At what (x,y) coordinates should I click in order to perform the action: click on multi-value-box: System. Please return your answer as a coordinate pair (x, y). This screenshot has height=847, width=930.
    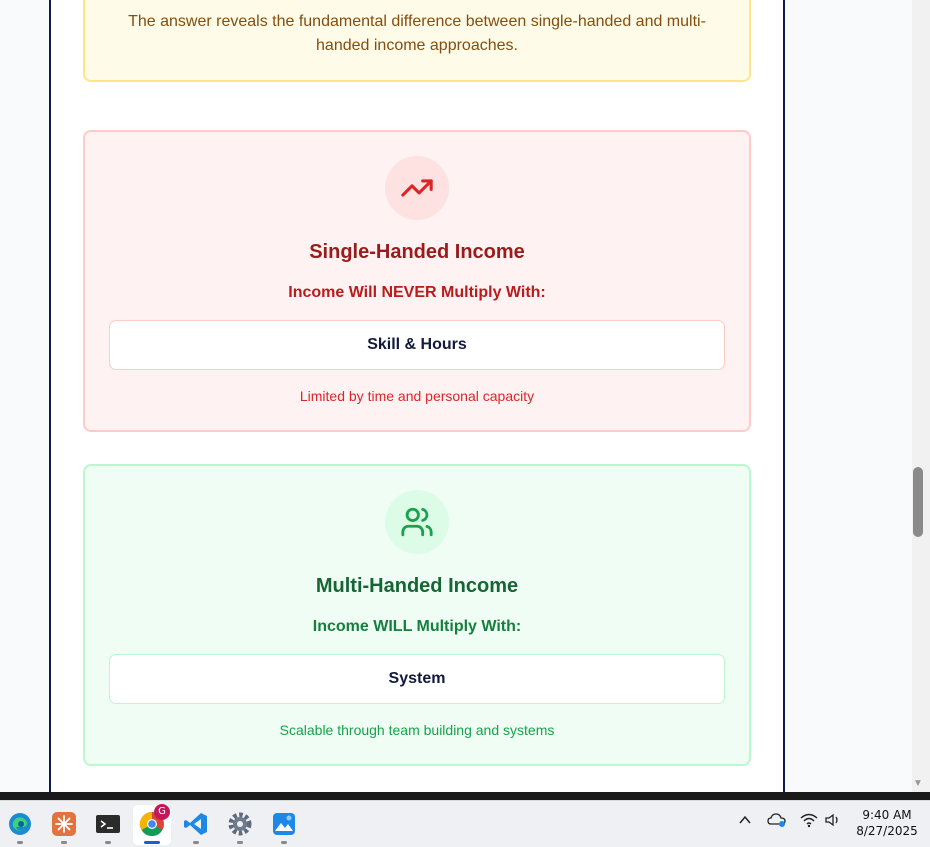
    Looking at the image, I should click on (417, 679).